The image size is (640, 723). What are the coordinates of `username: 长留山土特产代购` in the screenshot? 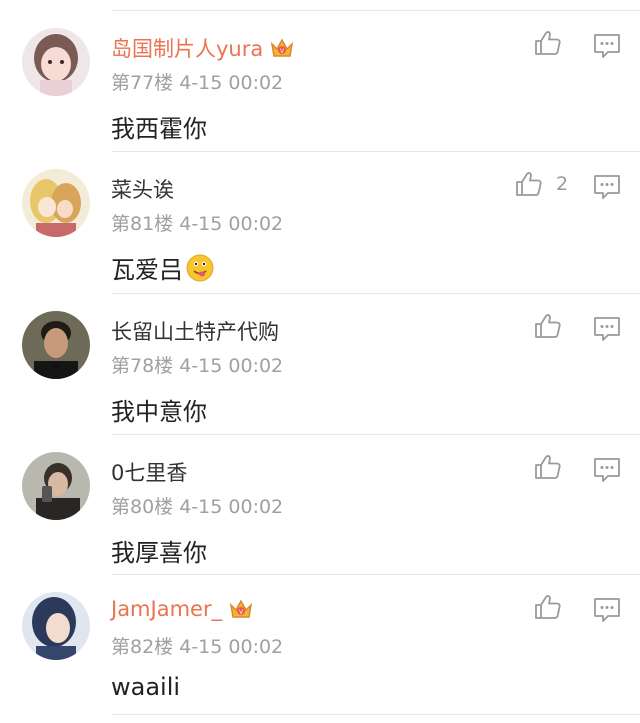 It's located at (195, 331).